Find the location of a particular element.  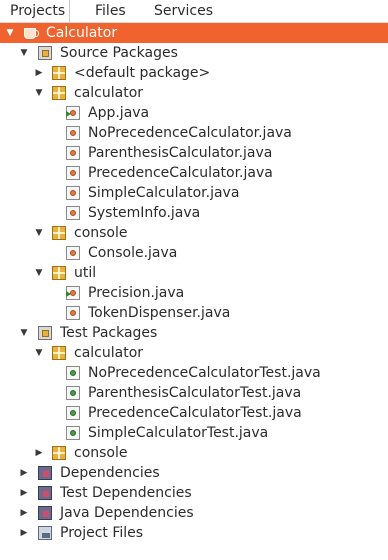

tree-node-source-packages: ▼ Source Packages is located at coordinates (194, 53).